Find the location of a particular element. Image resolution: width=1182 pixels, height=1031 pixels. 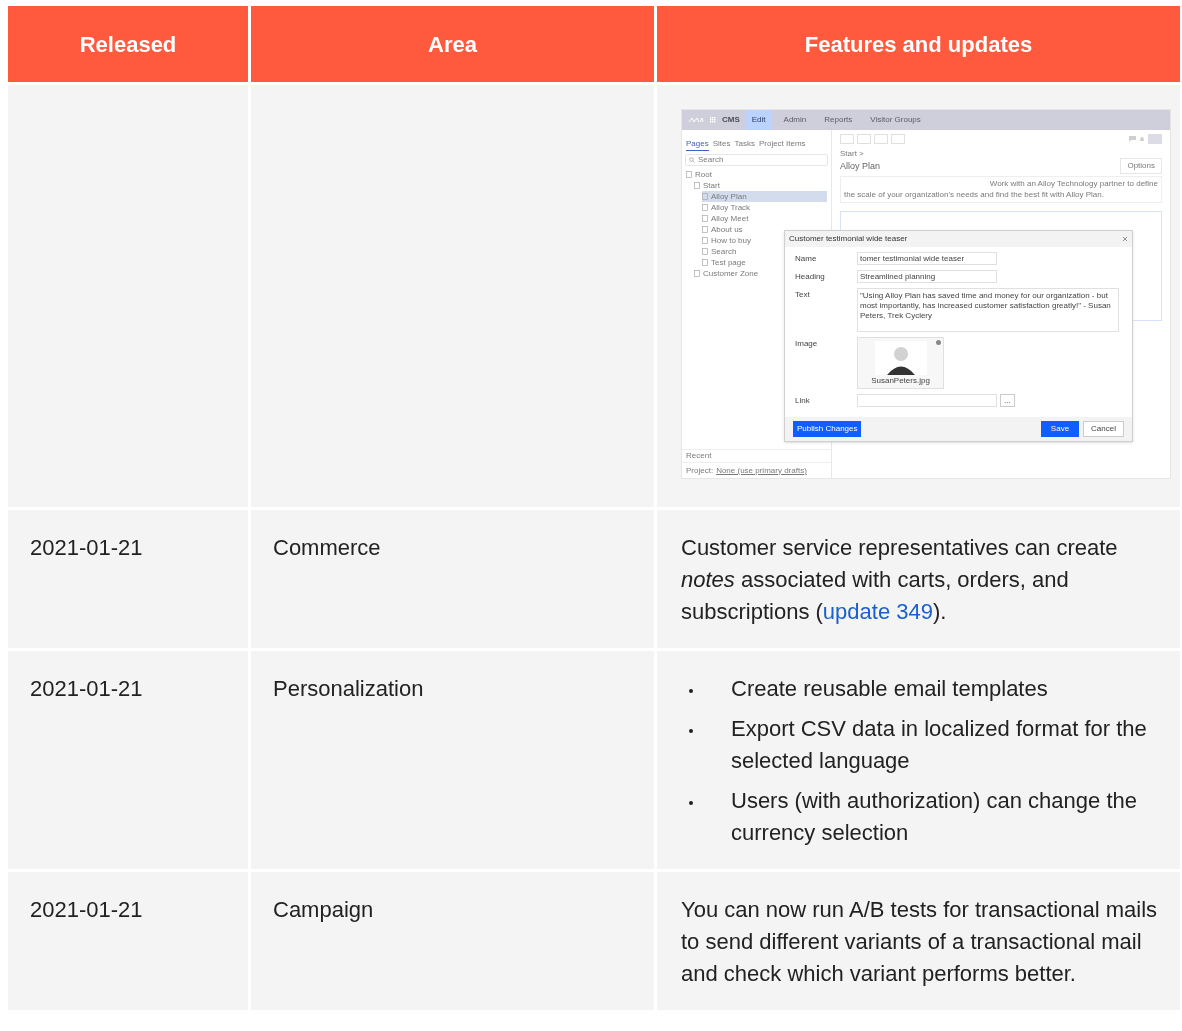

feature-item: Export CSV data in localized format for the selected language is located at coordinates (939, 745).